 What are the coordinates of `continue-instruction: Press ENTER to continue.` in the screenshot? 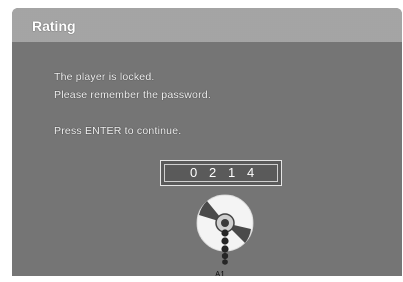 It's located at (118, 131).